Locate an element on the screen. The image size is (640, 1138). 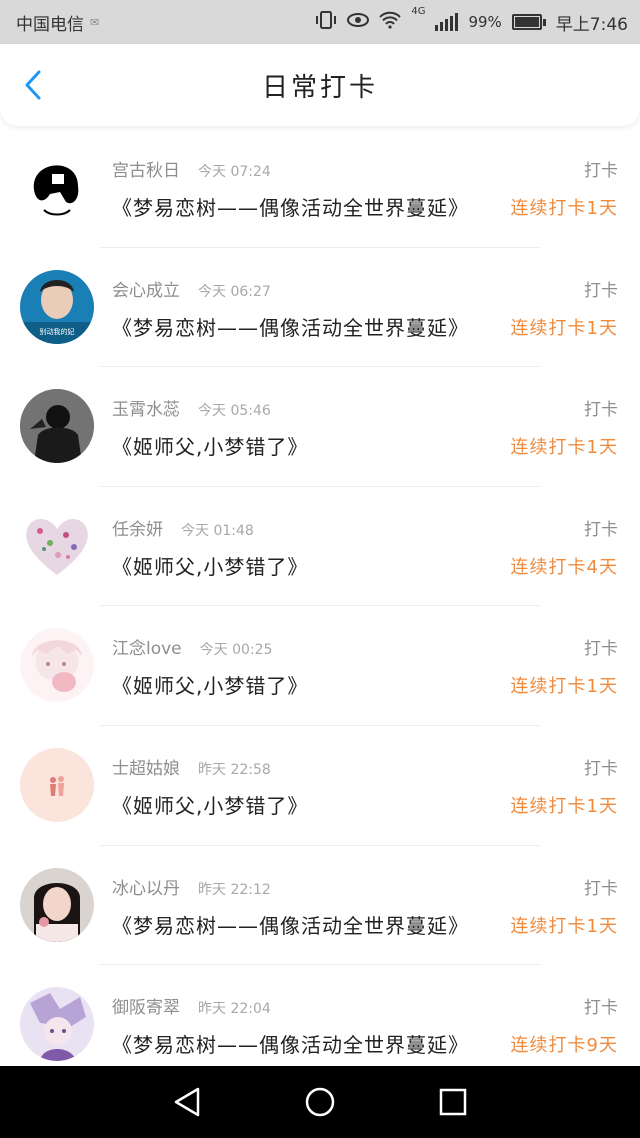
list-item: 江念love 今天 00:25 打卡 《姬师父,小梦错了》 连续打卡1天 is located at coordinates (320, 666).